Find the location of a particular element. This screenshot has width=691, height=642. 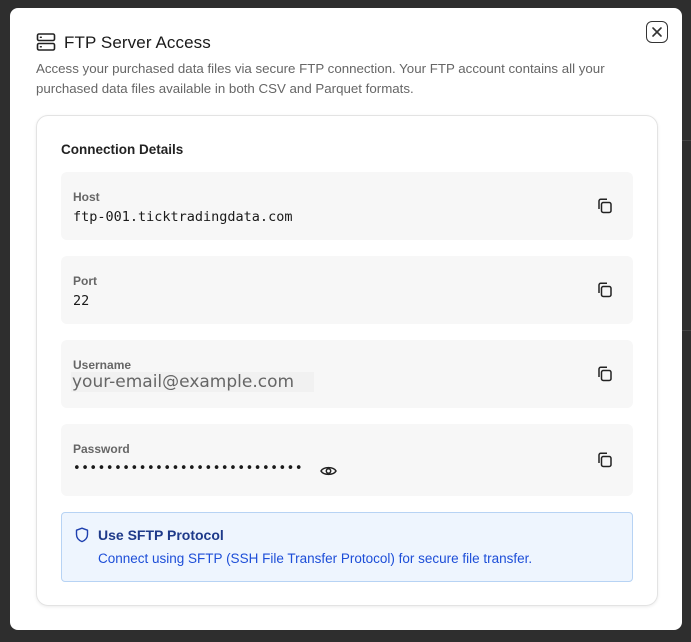

dialog-title: FTP Server Access is located at coordinates (137, 42).